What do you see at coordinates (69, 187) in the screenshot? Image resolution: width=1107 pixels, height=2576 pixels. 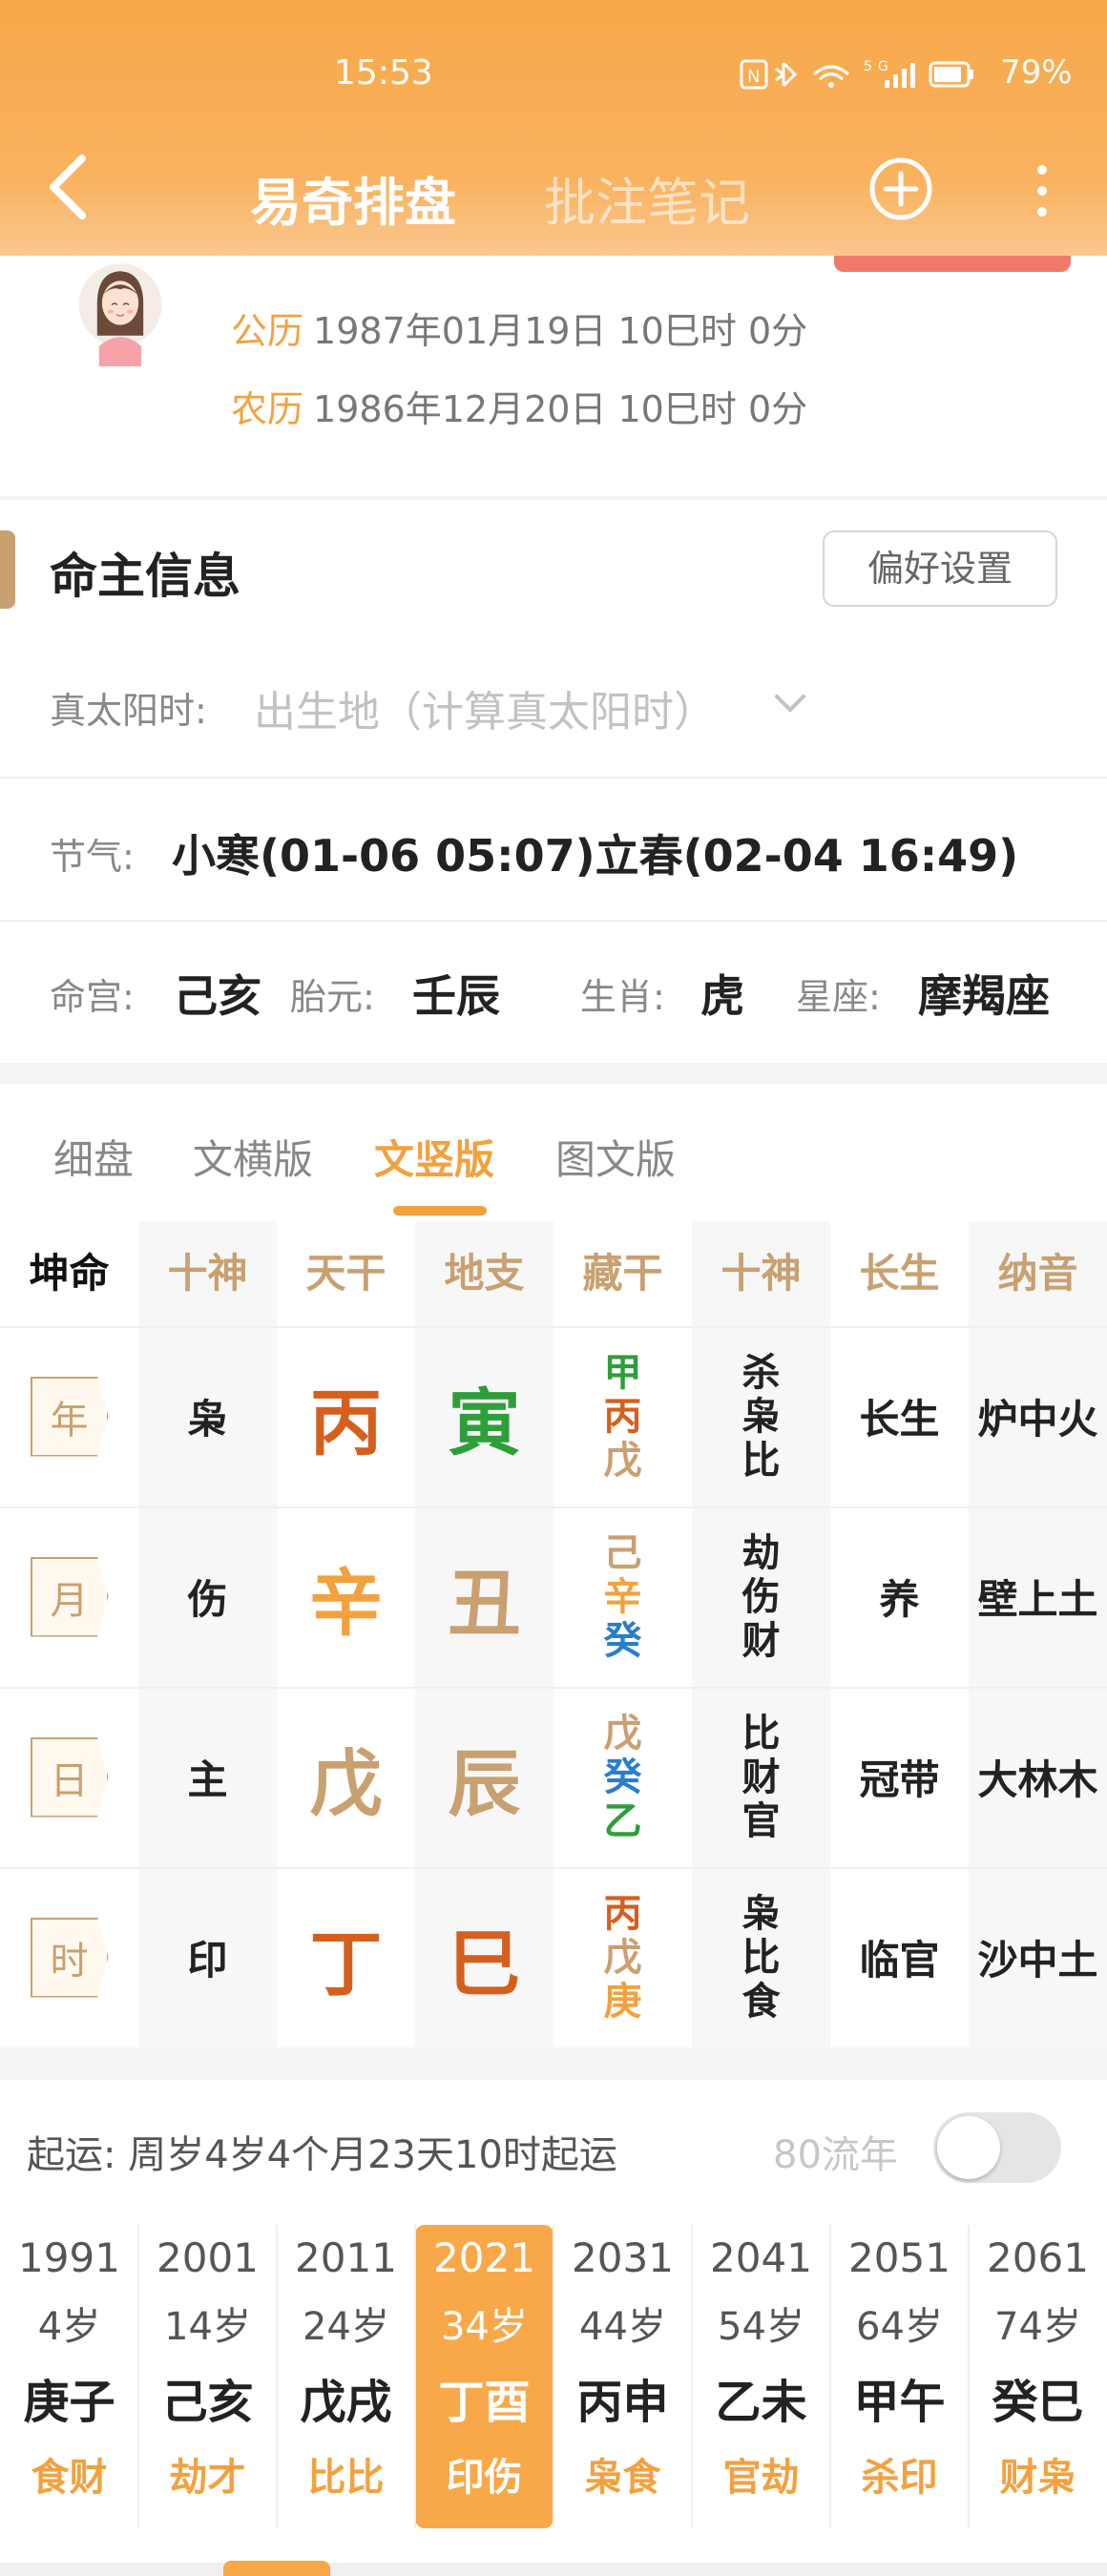 I see `back-arrow-icon` at bounding box center [69, 187].